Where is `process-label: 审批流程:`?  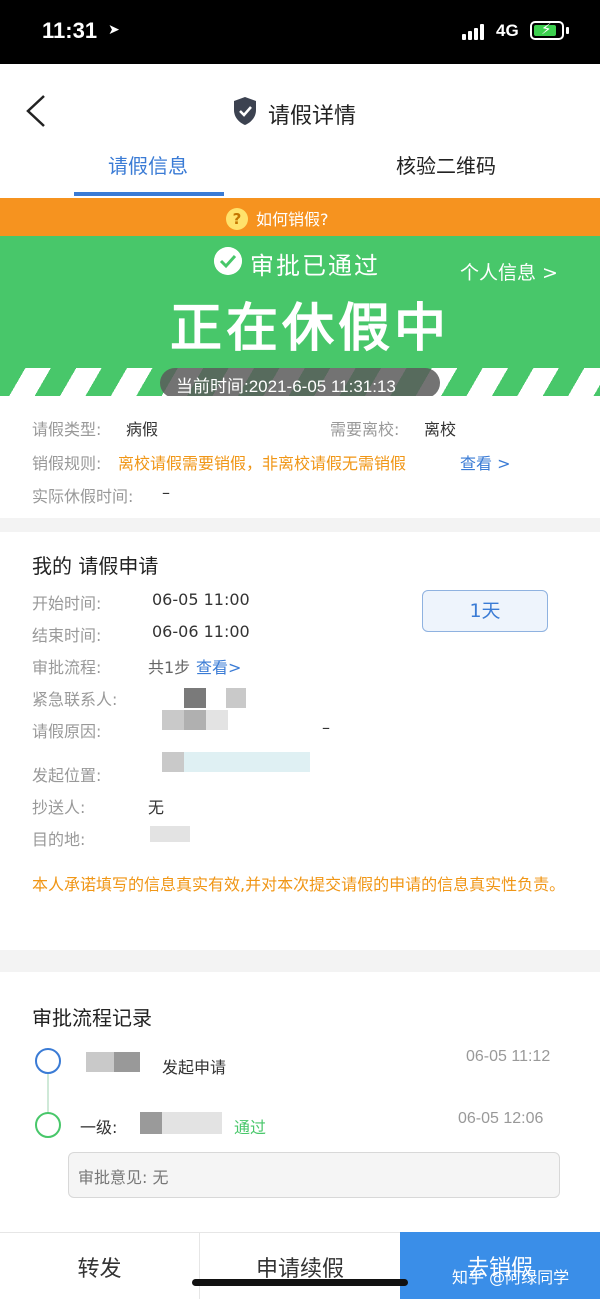 process-label: 审批流程: is located at coordinates (67, 667).